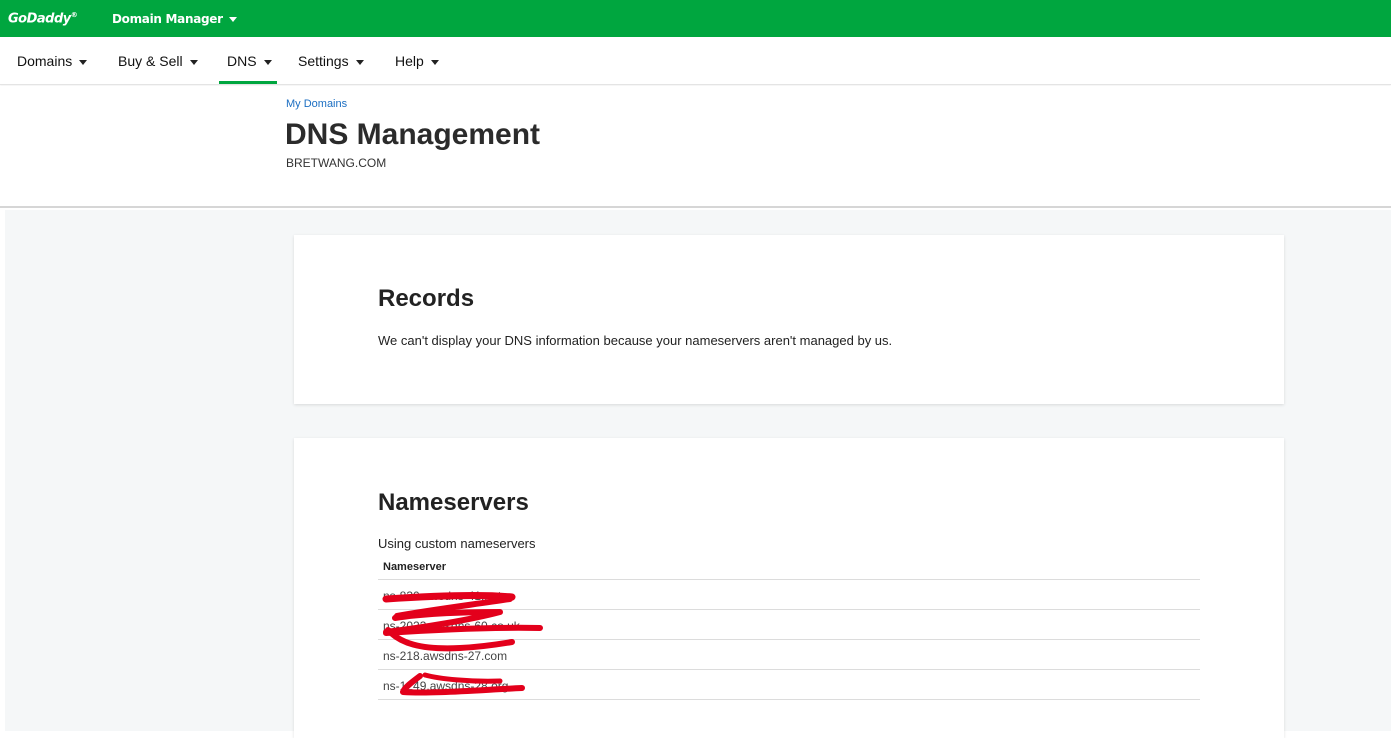 This screenshot has width=1391, height=738. I want to click on nameservers-title: Nameservers, so click(453, 502).